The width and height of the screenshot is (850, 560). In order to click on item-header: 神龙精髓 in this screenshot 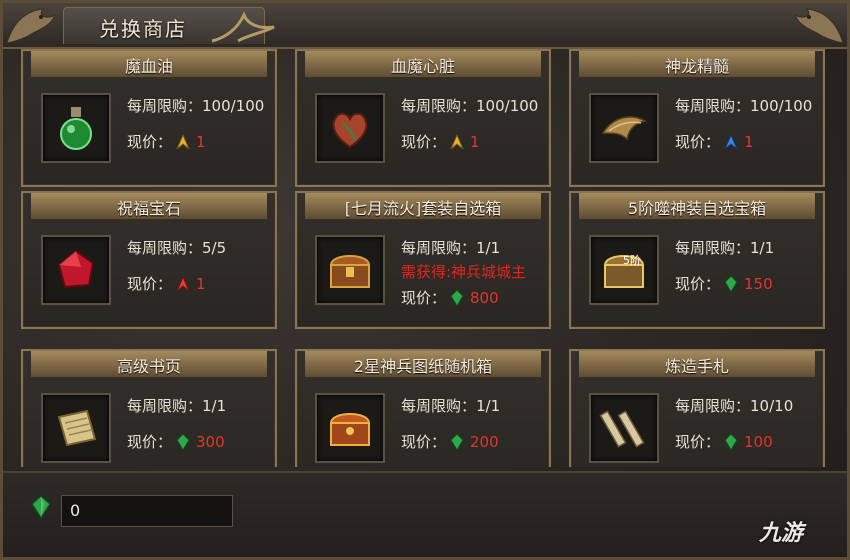, I will do `click(697, 64)`.